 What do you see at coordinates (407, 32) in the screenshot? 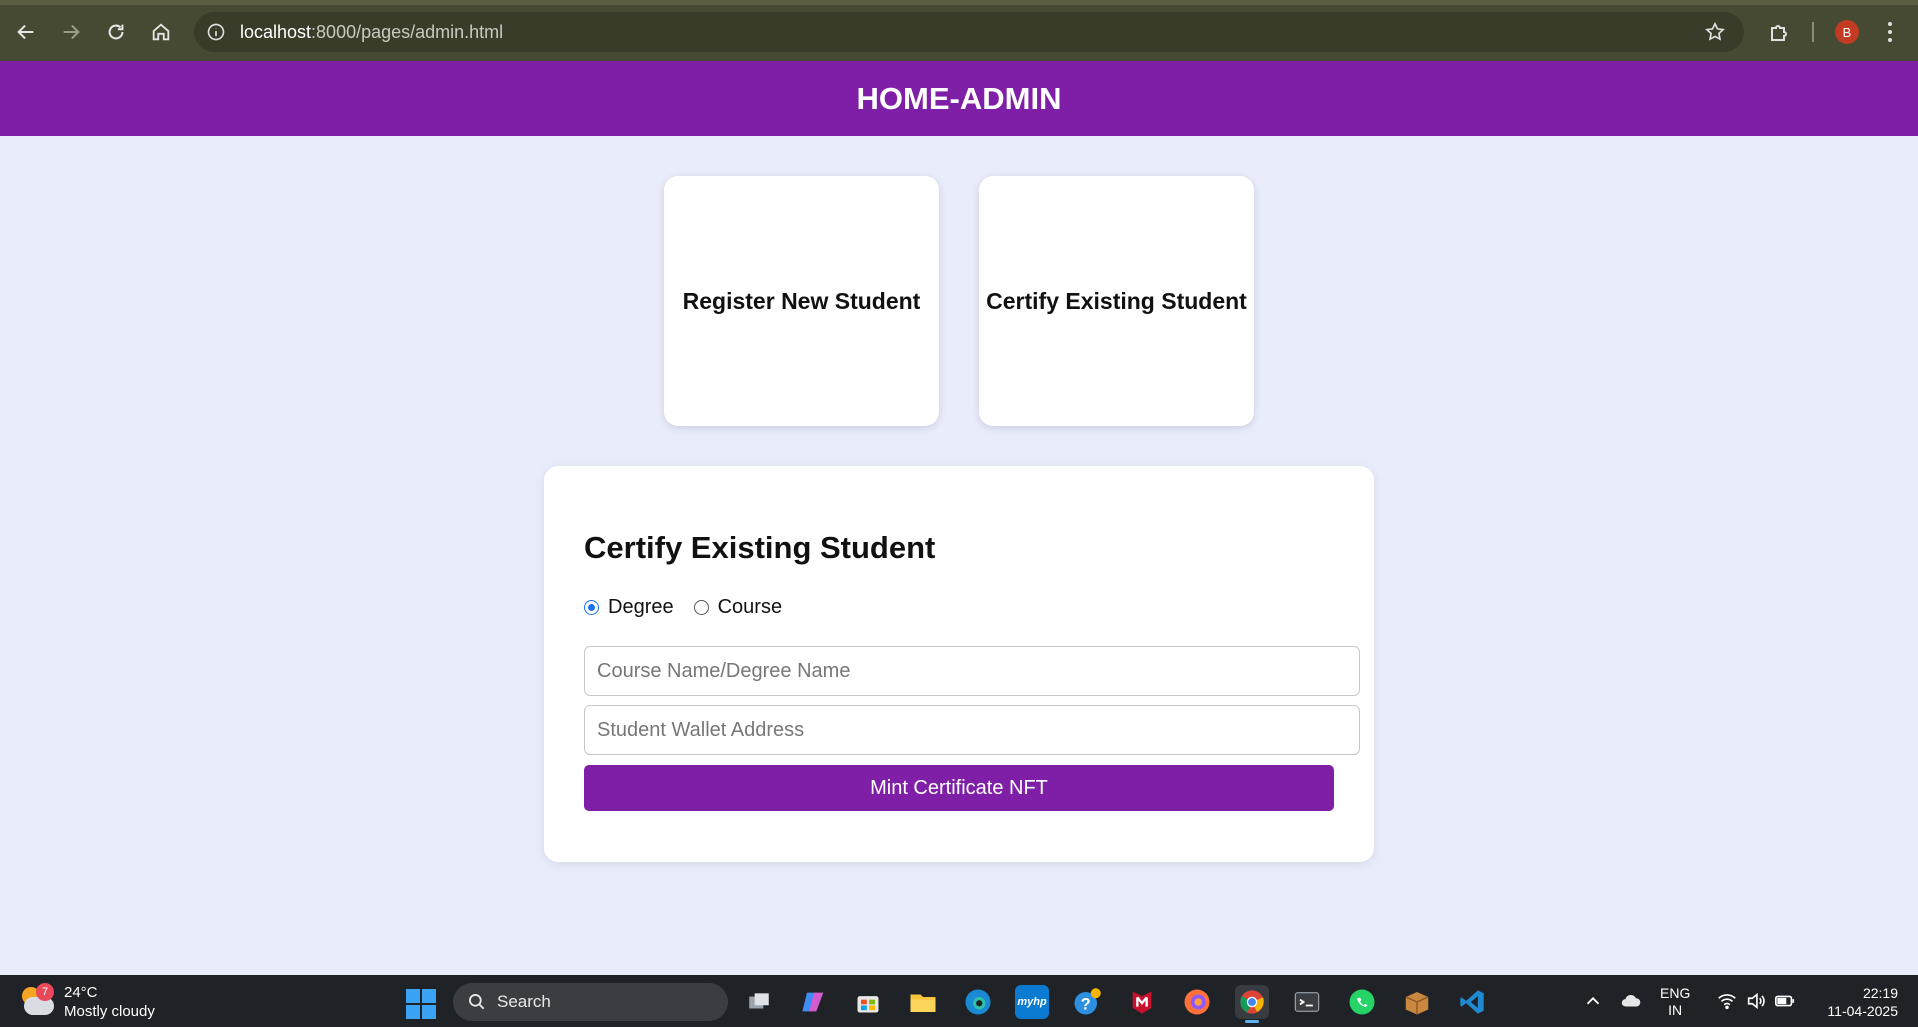
I see `url-path: :8000/pages/admin.html` at bounding box center [407, 32].